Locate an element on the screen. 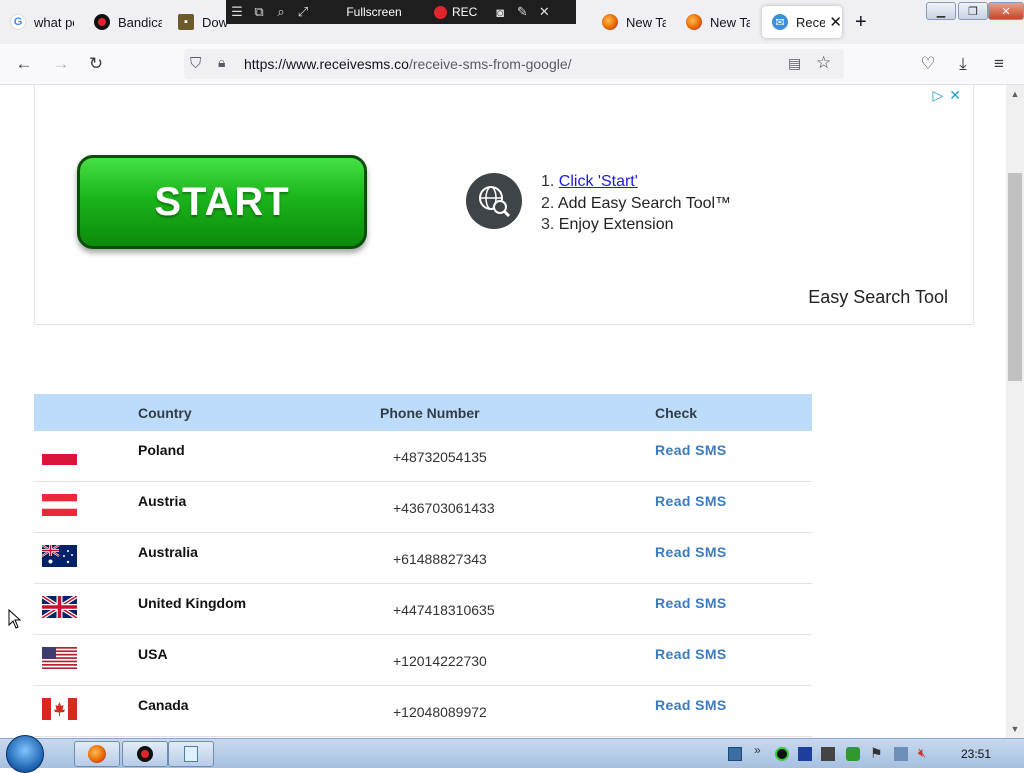 This screenshot has width=1024, height=773. rec-button: REC is located at coordinates (464, 12).